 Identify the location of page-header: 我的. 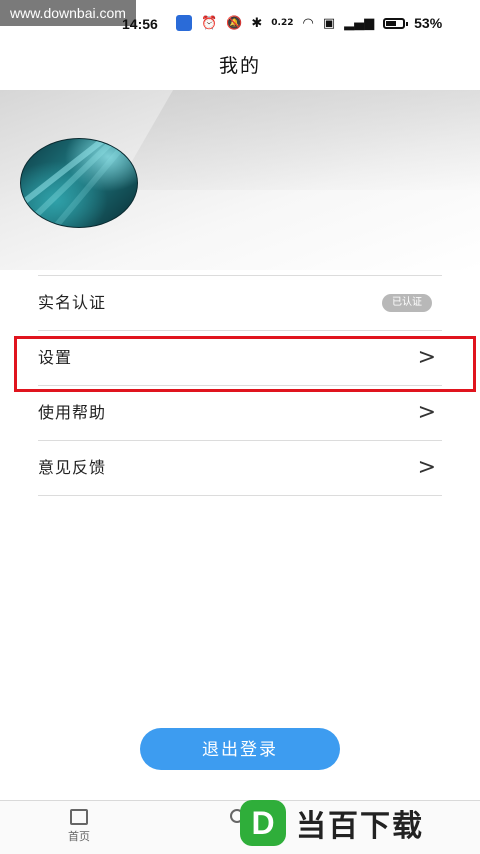
(240, 67).